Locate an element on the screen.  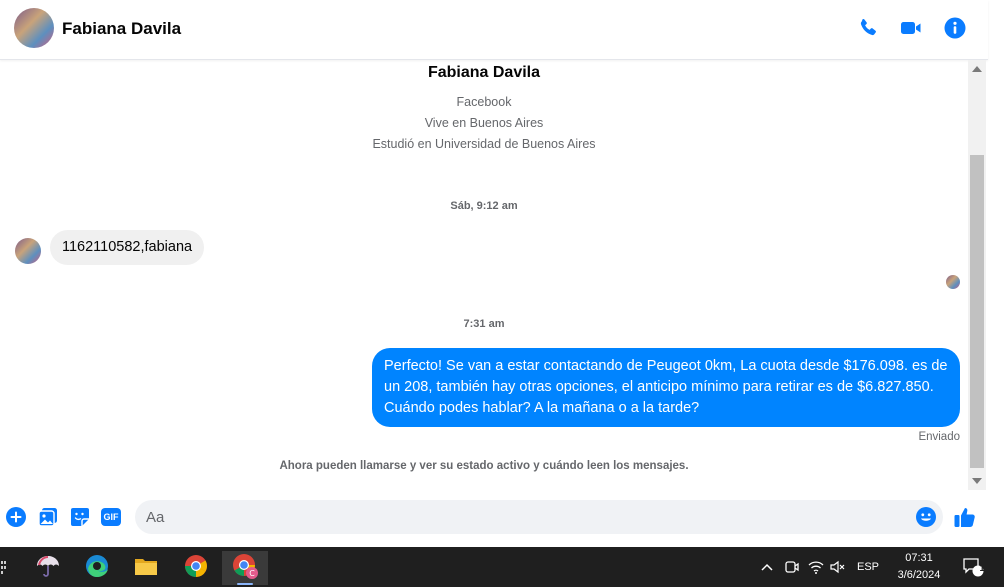
taskbar-app-chrome is located at coordinates (196, 568).